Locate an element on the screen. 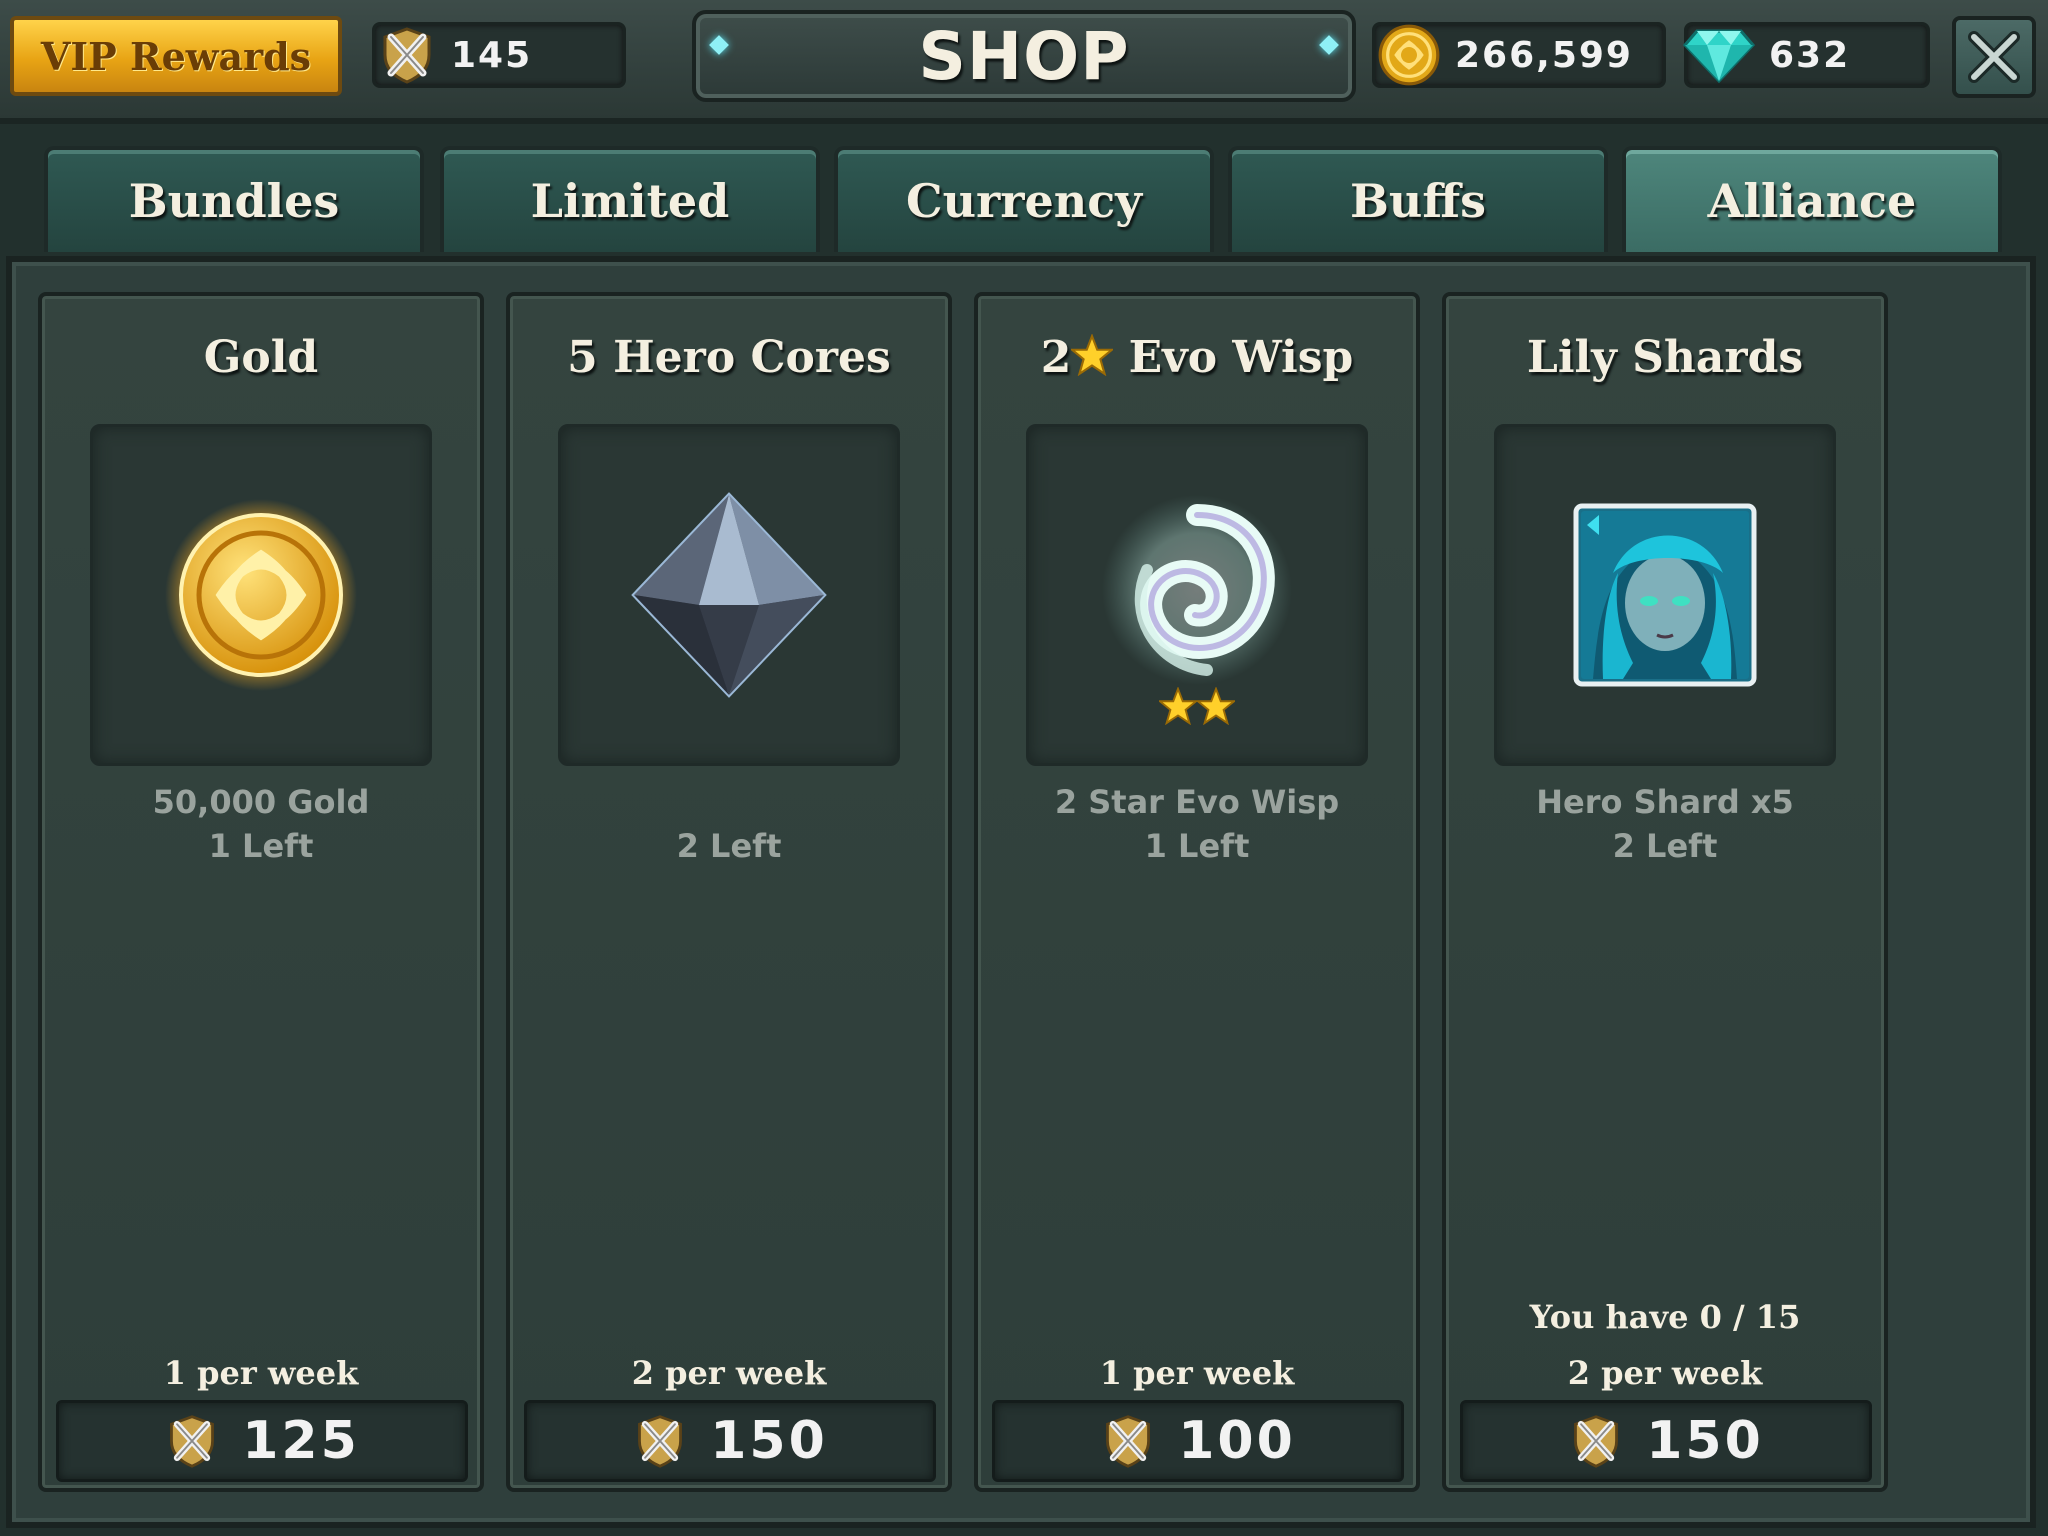 The height and width of the screenshot is (1536, 2048). item-description: 2 Left is located at coordinates (729, 824).